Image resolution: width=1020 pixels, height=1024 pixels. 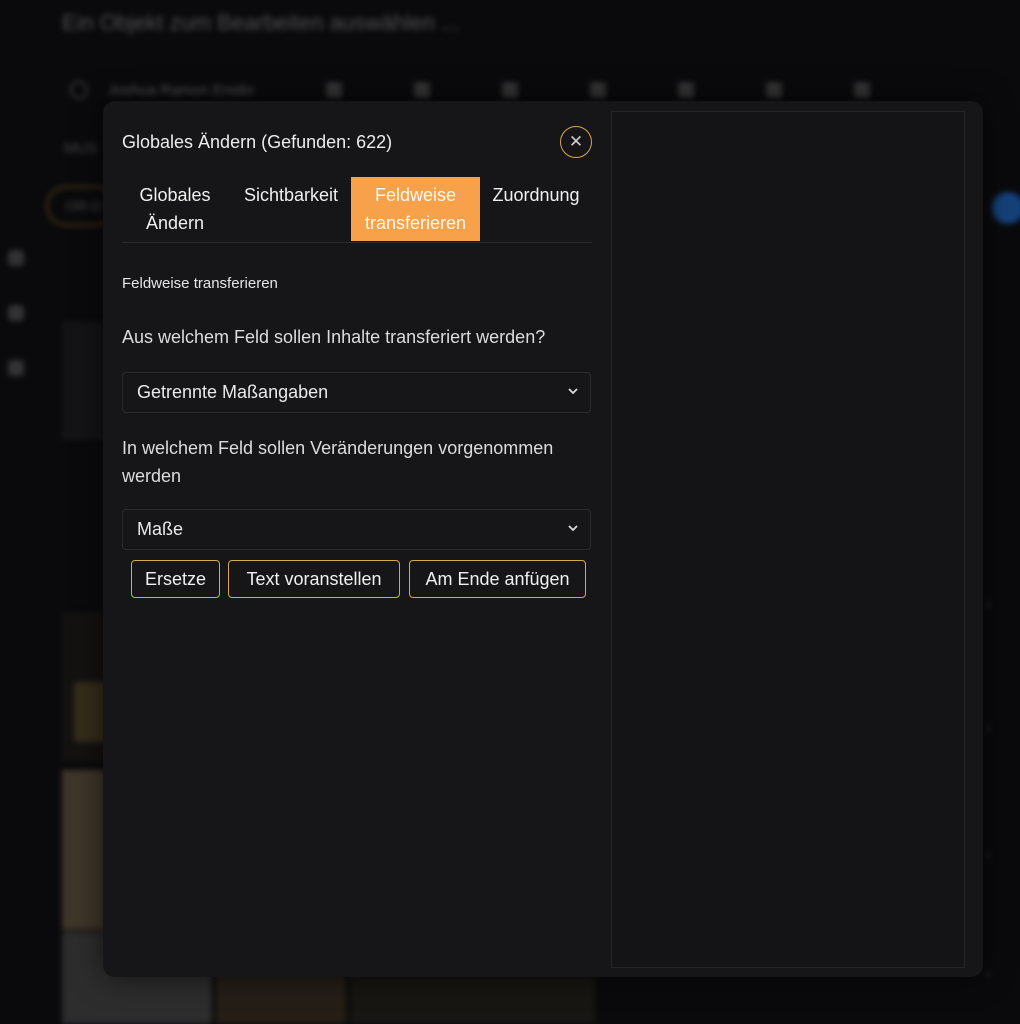 I want to click on tab-global-edit: Globales Ändern, so click(x=175, y=209).